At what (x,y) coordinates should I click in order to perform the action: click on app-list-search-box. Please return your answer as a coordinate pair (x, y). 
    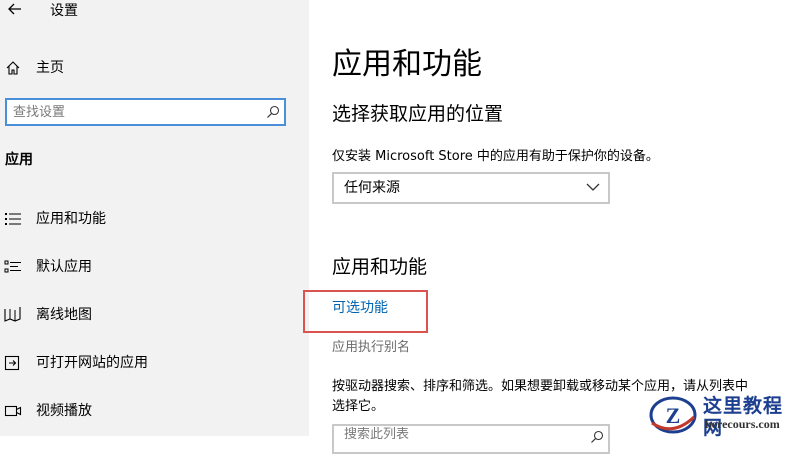
    Looking at the image, I should click on (471, 439).